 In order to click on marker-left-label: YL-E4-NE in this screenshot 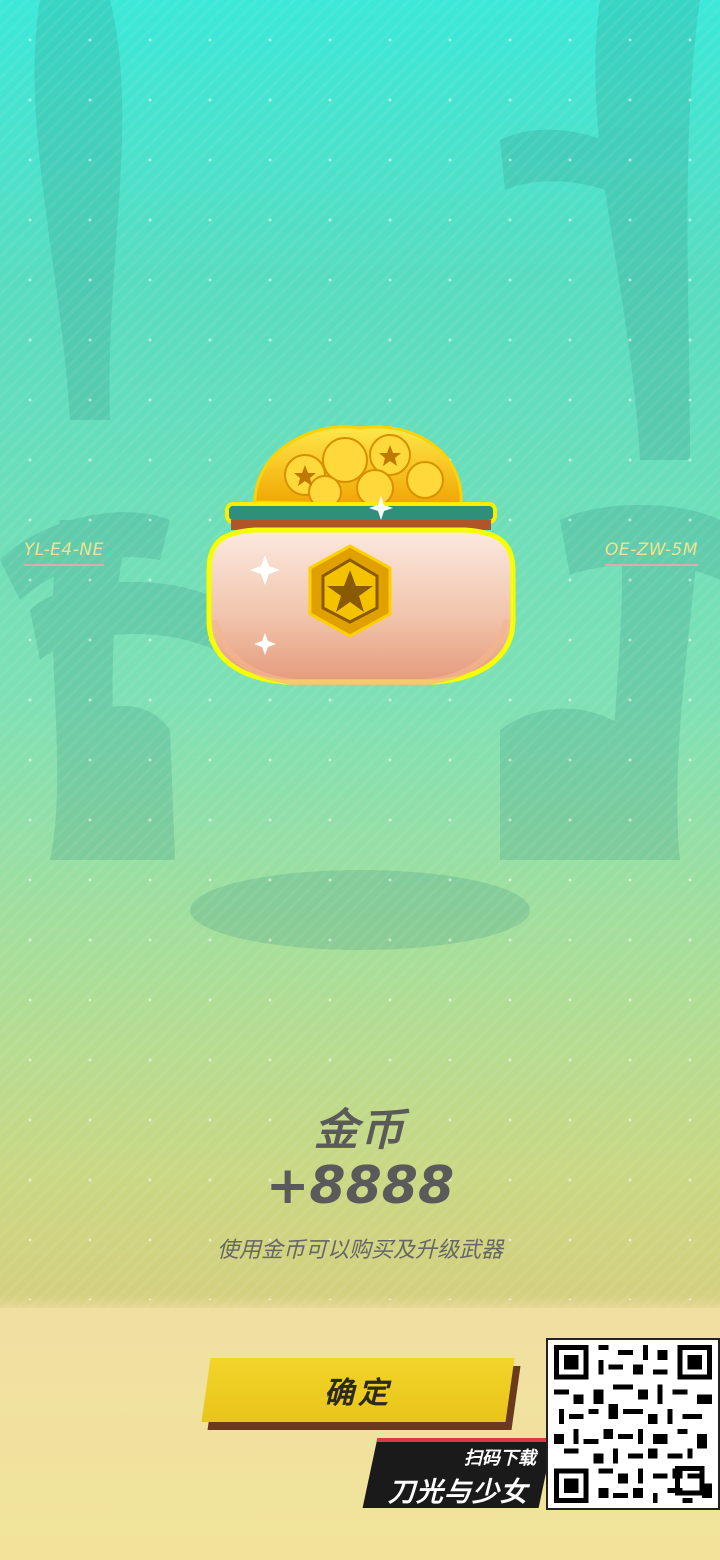, I will do `click(64, 550)`.